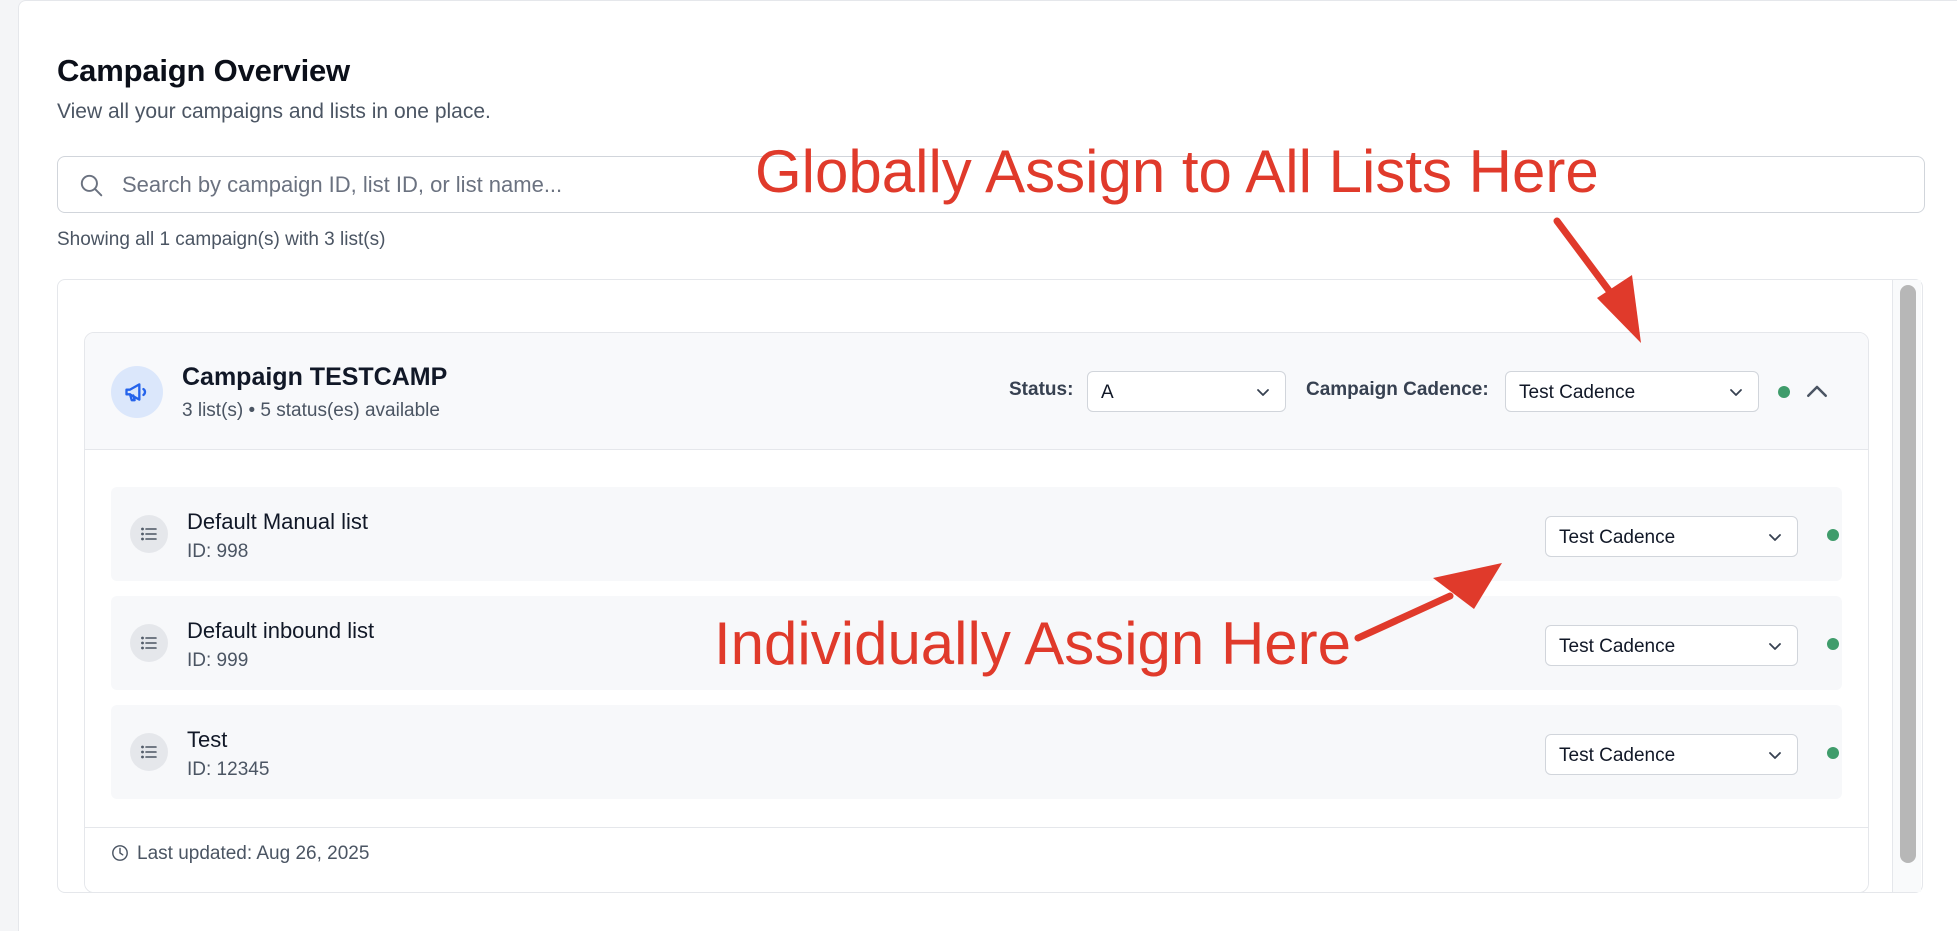  What do you see at coordinates (1186, 391) in the screenshot?
I see `status-select: A` at bounding box center [1186, 391].